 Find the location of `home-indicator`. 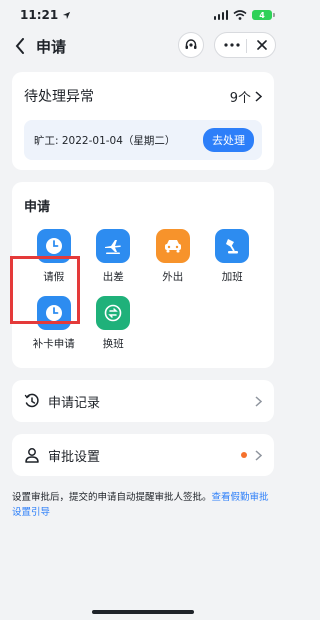

home-indicator is located at coordinates (143, 612).